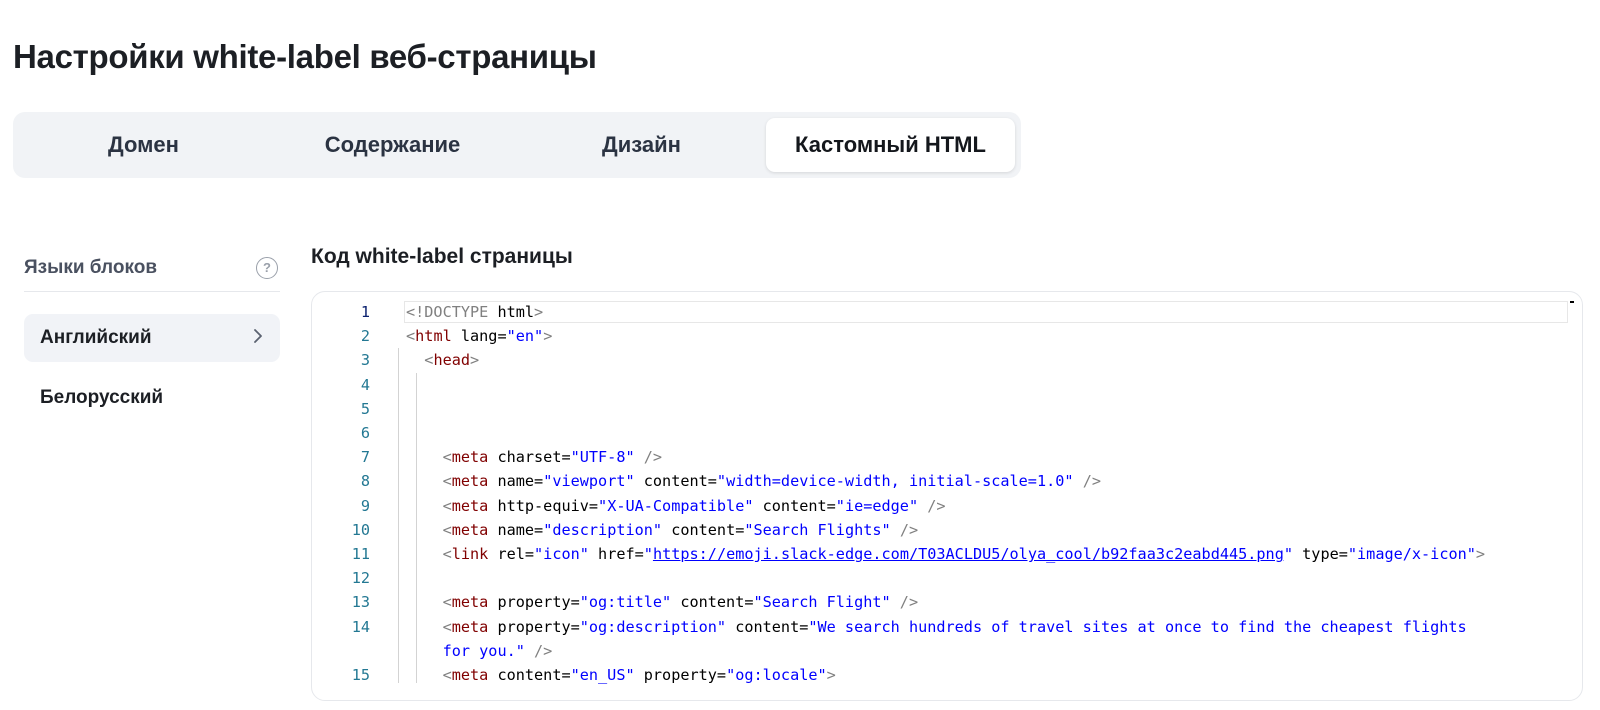 The image size is (1600, 710). I want to click on line-number: 13, so click(360, 602).